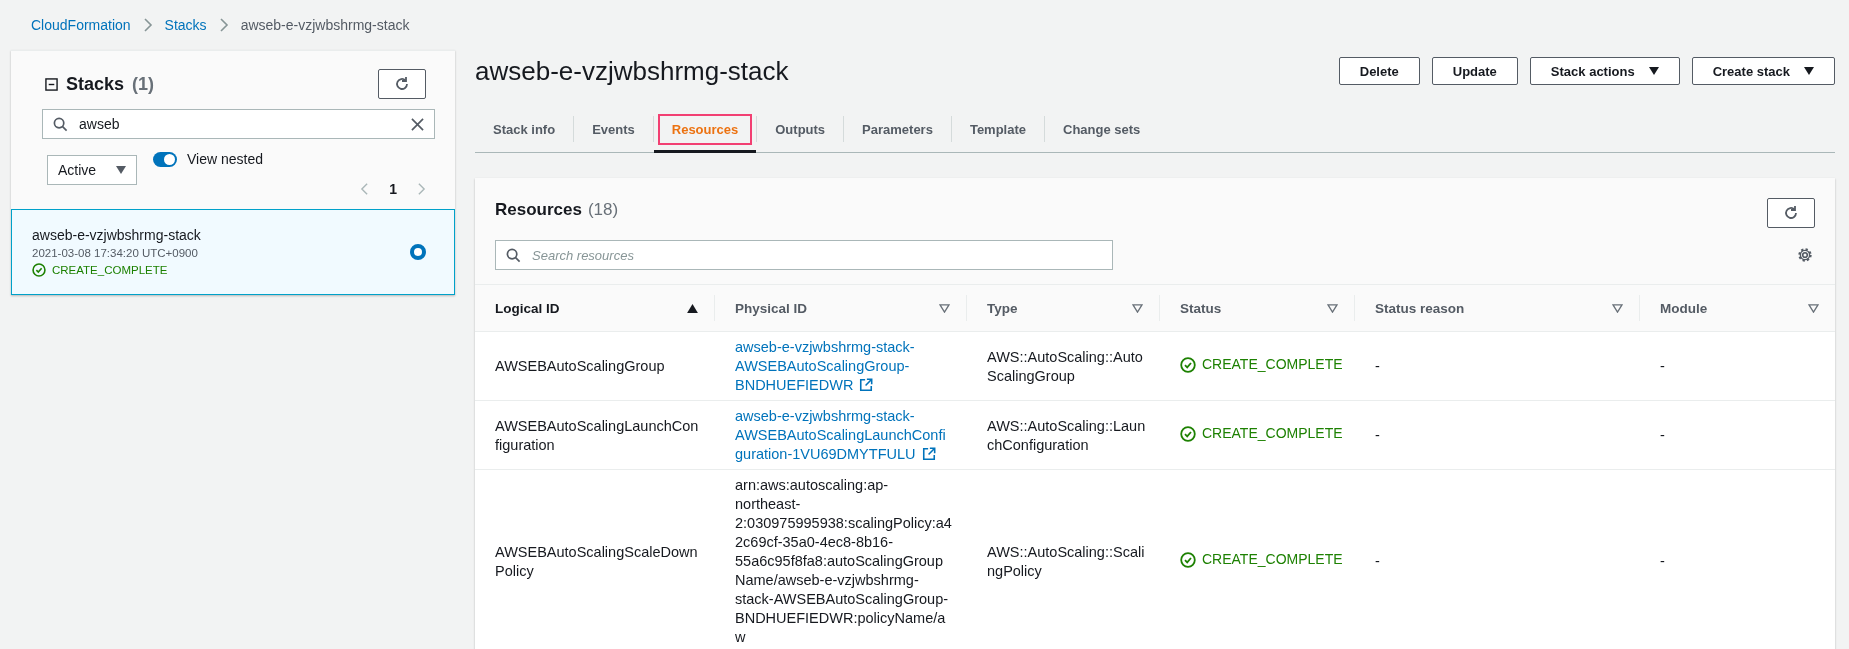 The width and height of the screenshot is (1849, 649). I want to click on tab: Events, so click(613, 129).